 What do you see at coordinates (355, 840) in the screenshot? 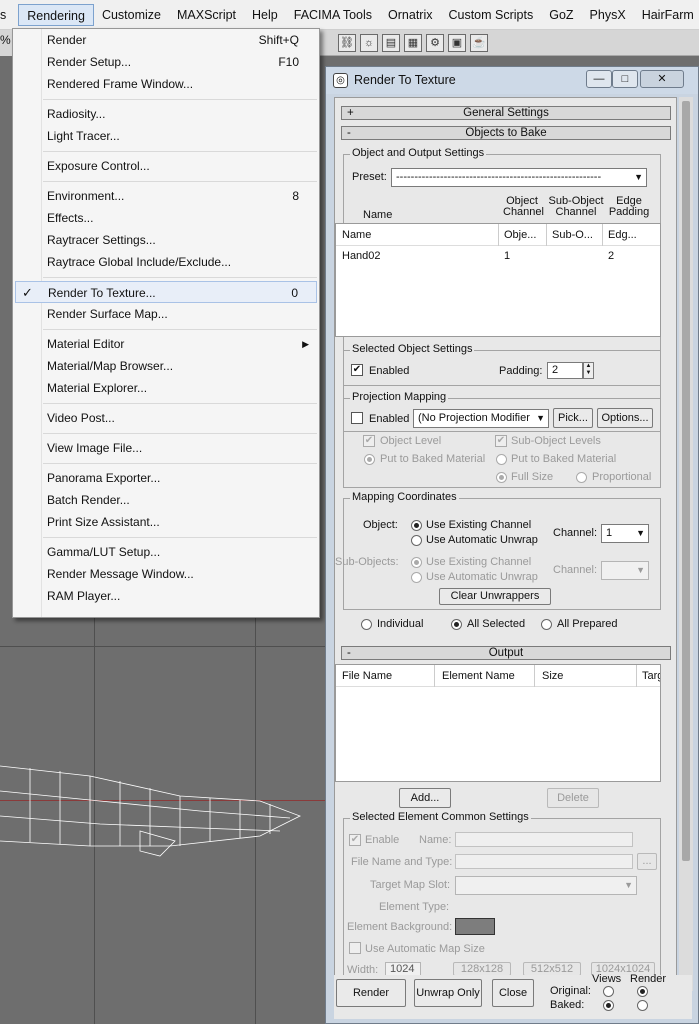
I see `element-enable-checkbox: ✔` at bounding box center [355, 840].